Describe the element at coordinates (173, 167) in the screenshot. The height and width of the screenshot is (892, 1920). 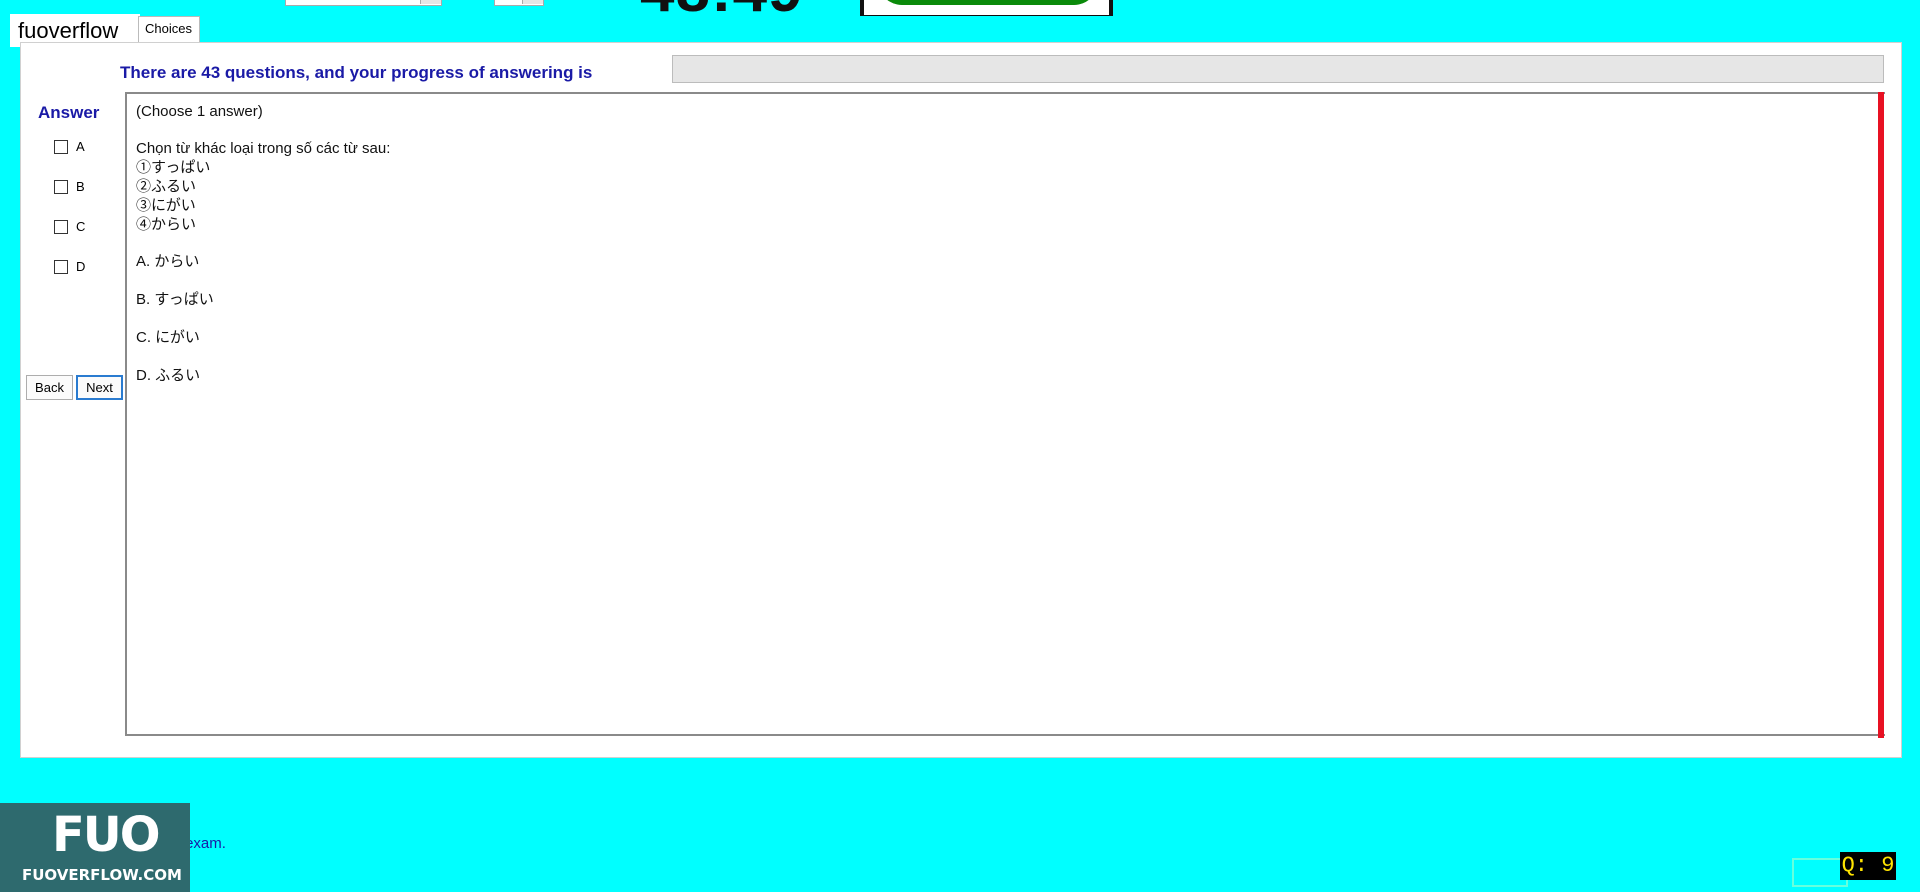
I see `question-item: ①すっぱい` at that location.